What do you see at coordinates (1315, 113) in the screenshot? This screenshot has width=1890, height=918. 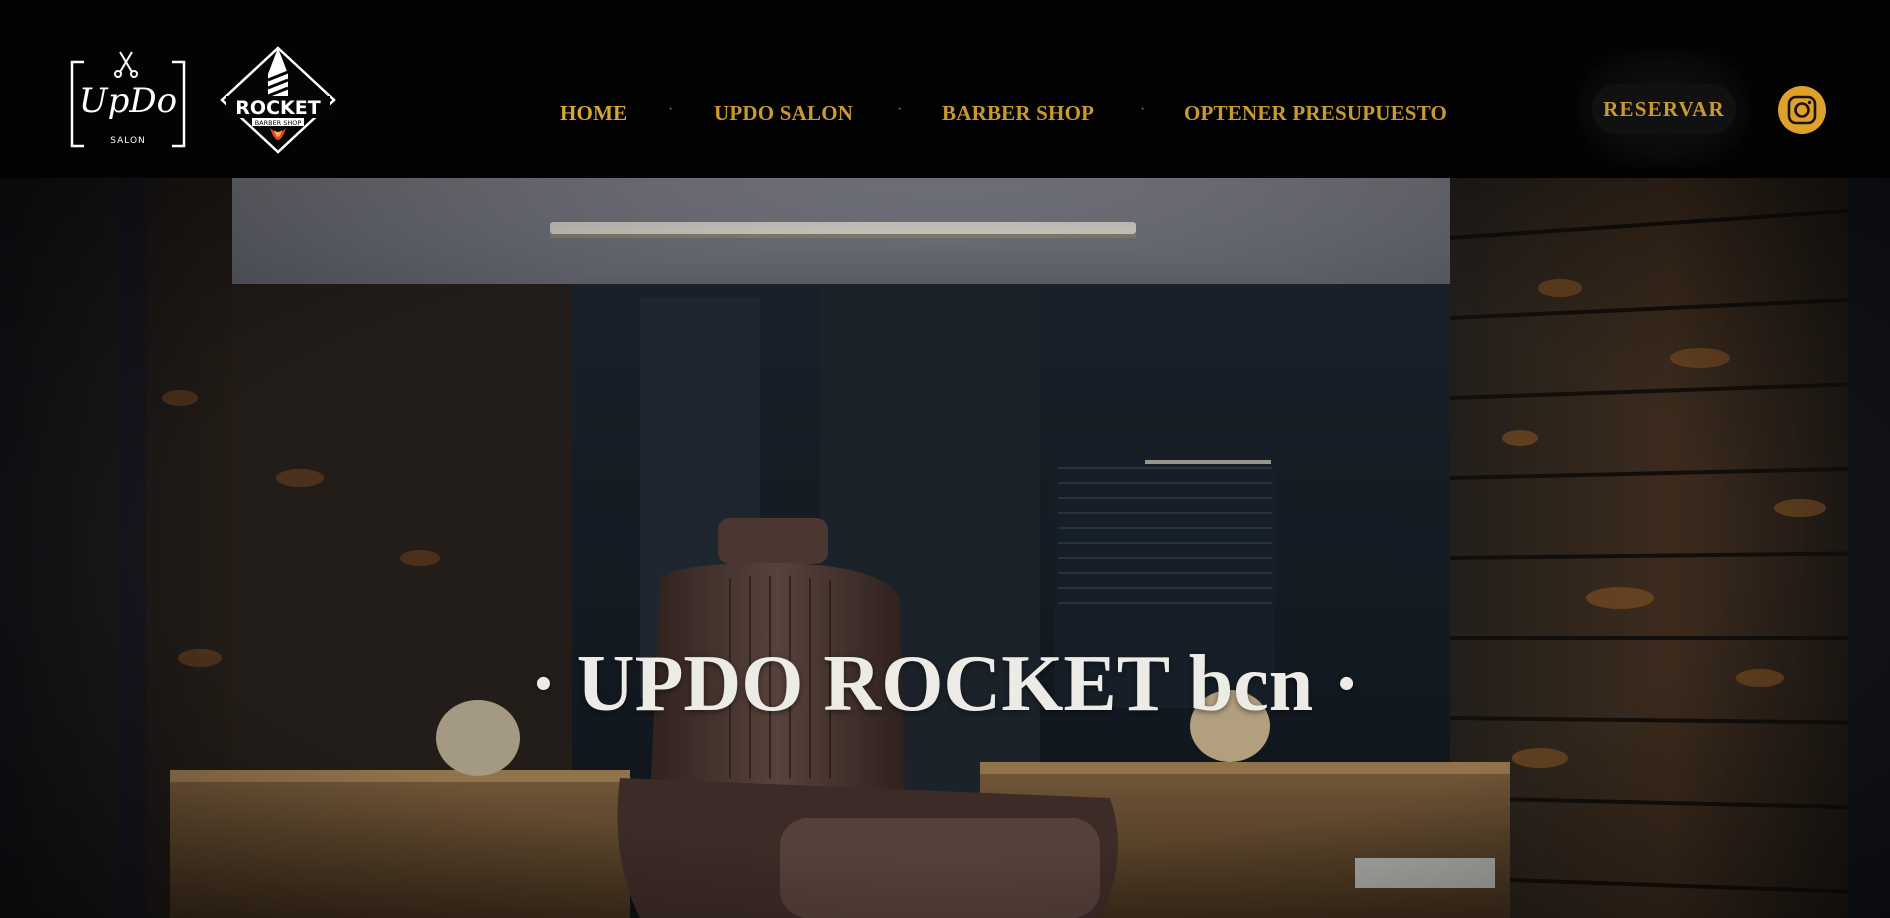 I see `nav-optener-presupuesto: OPTENER PRESUPUESTO` at bounding box center [1315, 113].